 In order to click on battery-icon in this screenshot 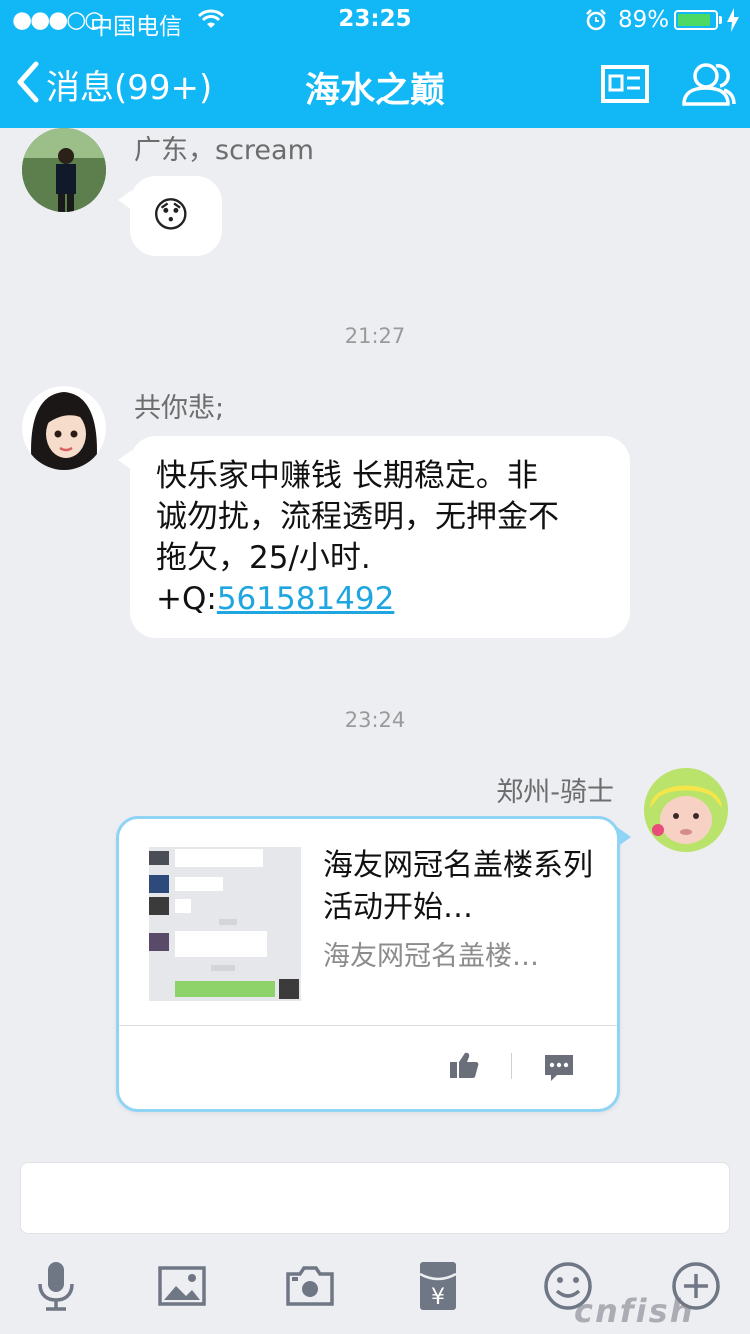, I will do `click(696, 20)`.